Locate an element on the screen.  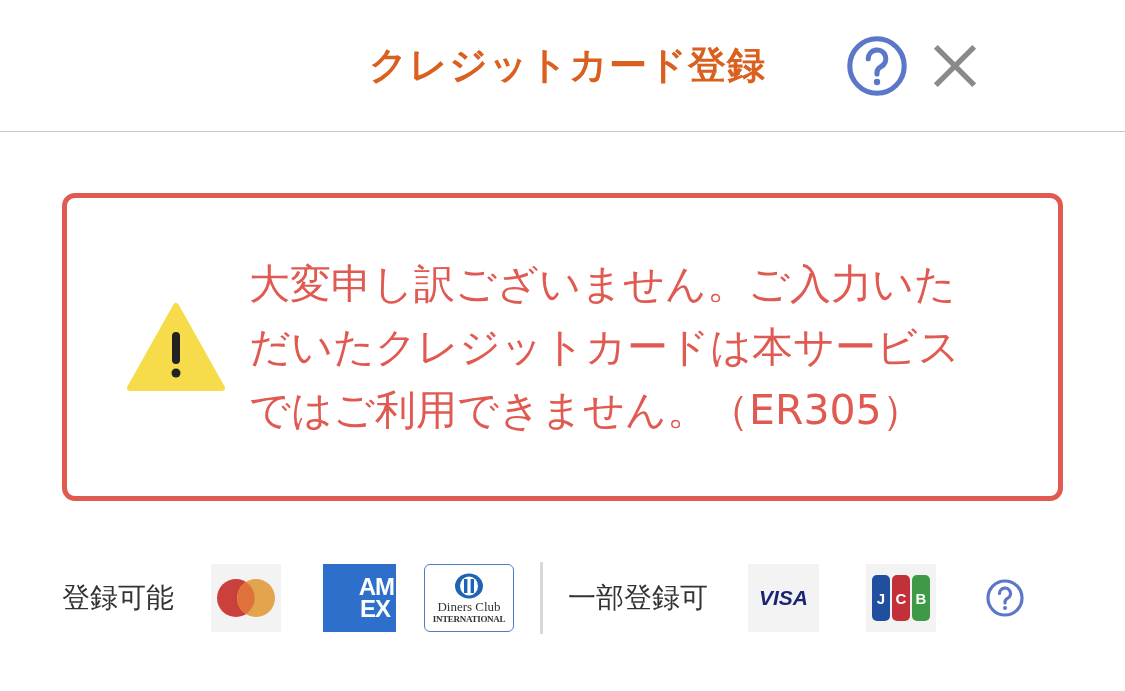
card-logo: Diners Club INTERNATIONAL is located at coordinates (469, 598).